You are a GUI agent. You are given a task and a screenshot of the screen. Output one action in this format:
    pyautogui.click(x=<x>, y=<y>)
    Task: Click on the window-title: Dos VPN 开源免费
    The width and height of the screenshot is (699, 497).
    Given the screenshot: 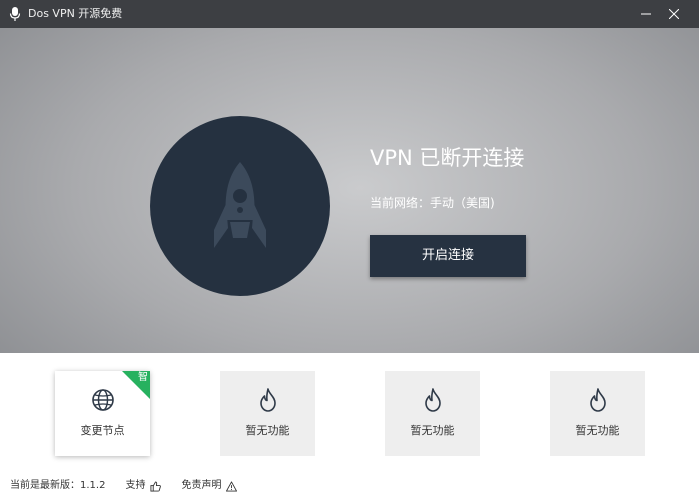 What is the action you would take?
    pyautogui.click(x=75, y=13)
    